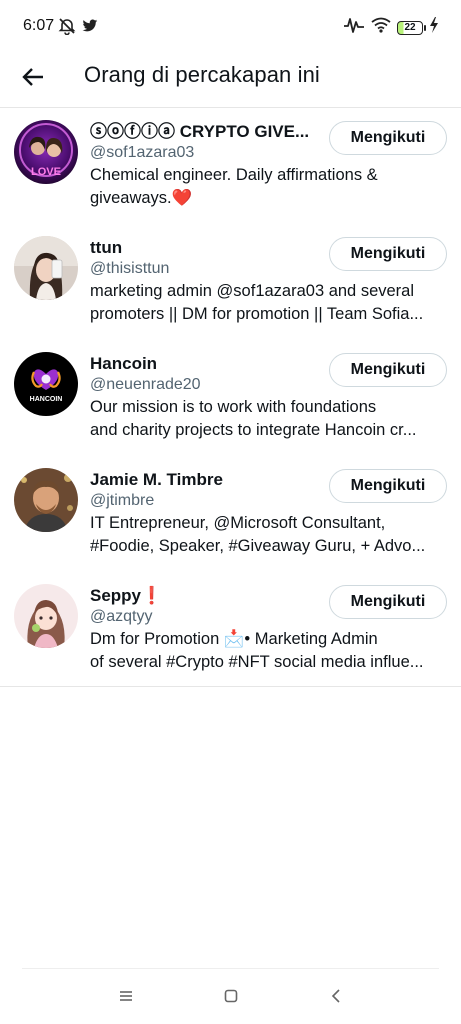 The image size is (461, 1024). What do you see at coordinates (156, 479) in the screenshot?
I see `user-display-name: Jamie M. Timbre` at bounding box center [156, 479].